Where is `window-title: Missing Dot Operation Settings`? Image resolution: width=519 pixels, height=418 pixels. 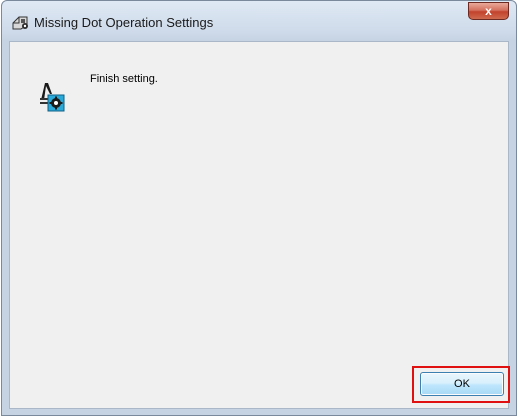 window-title: Missing Dot Operation Settings is located at coordinates (124, 22).